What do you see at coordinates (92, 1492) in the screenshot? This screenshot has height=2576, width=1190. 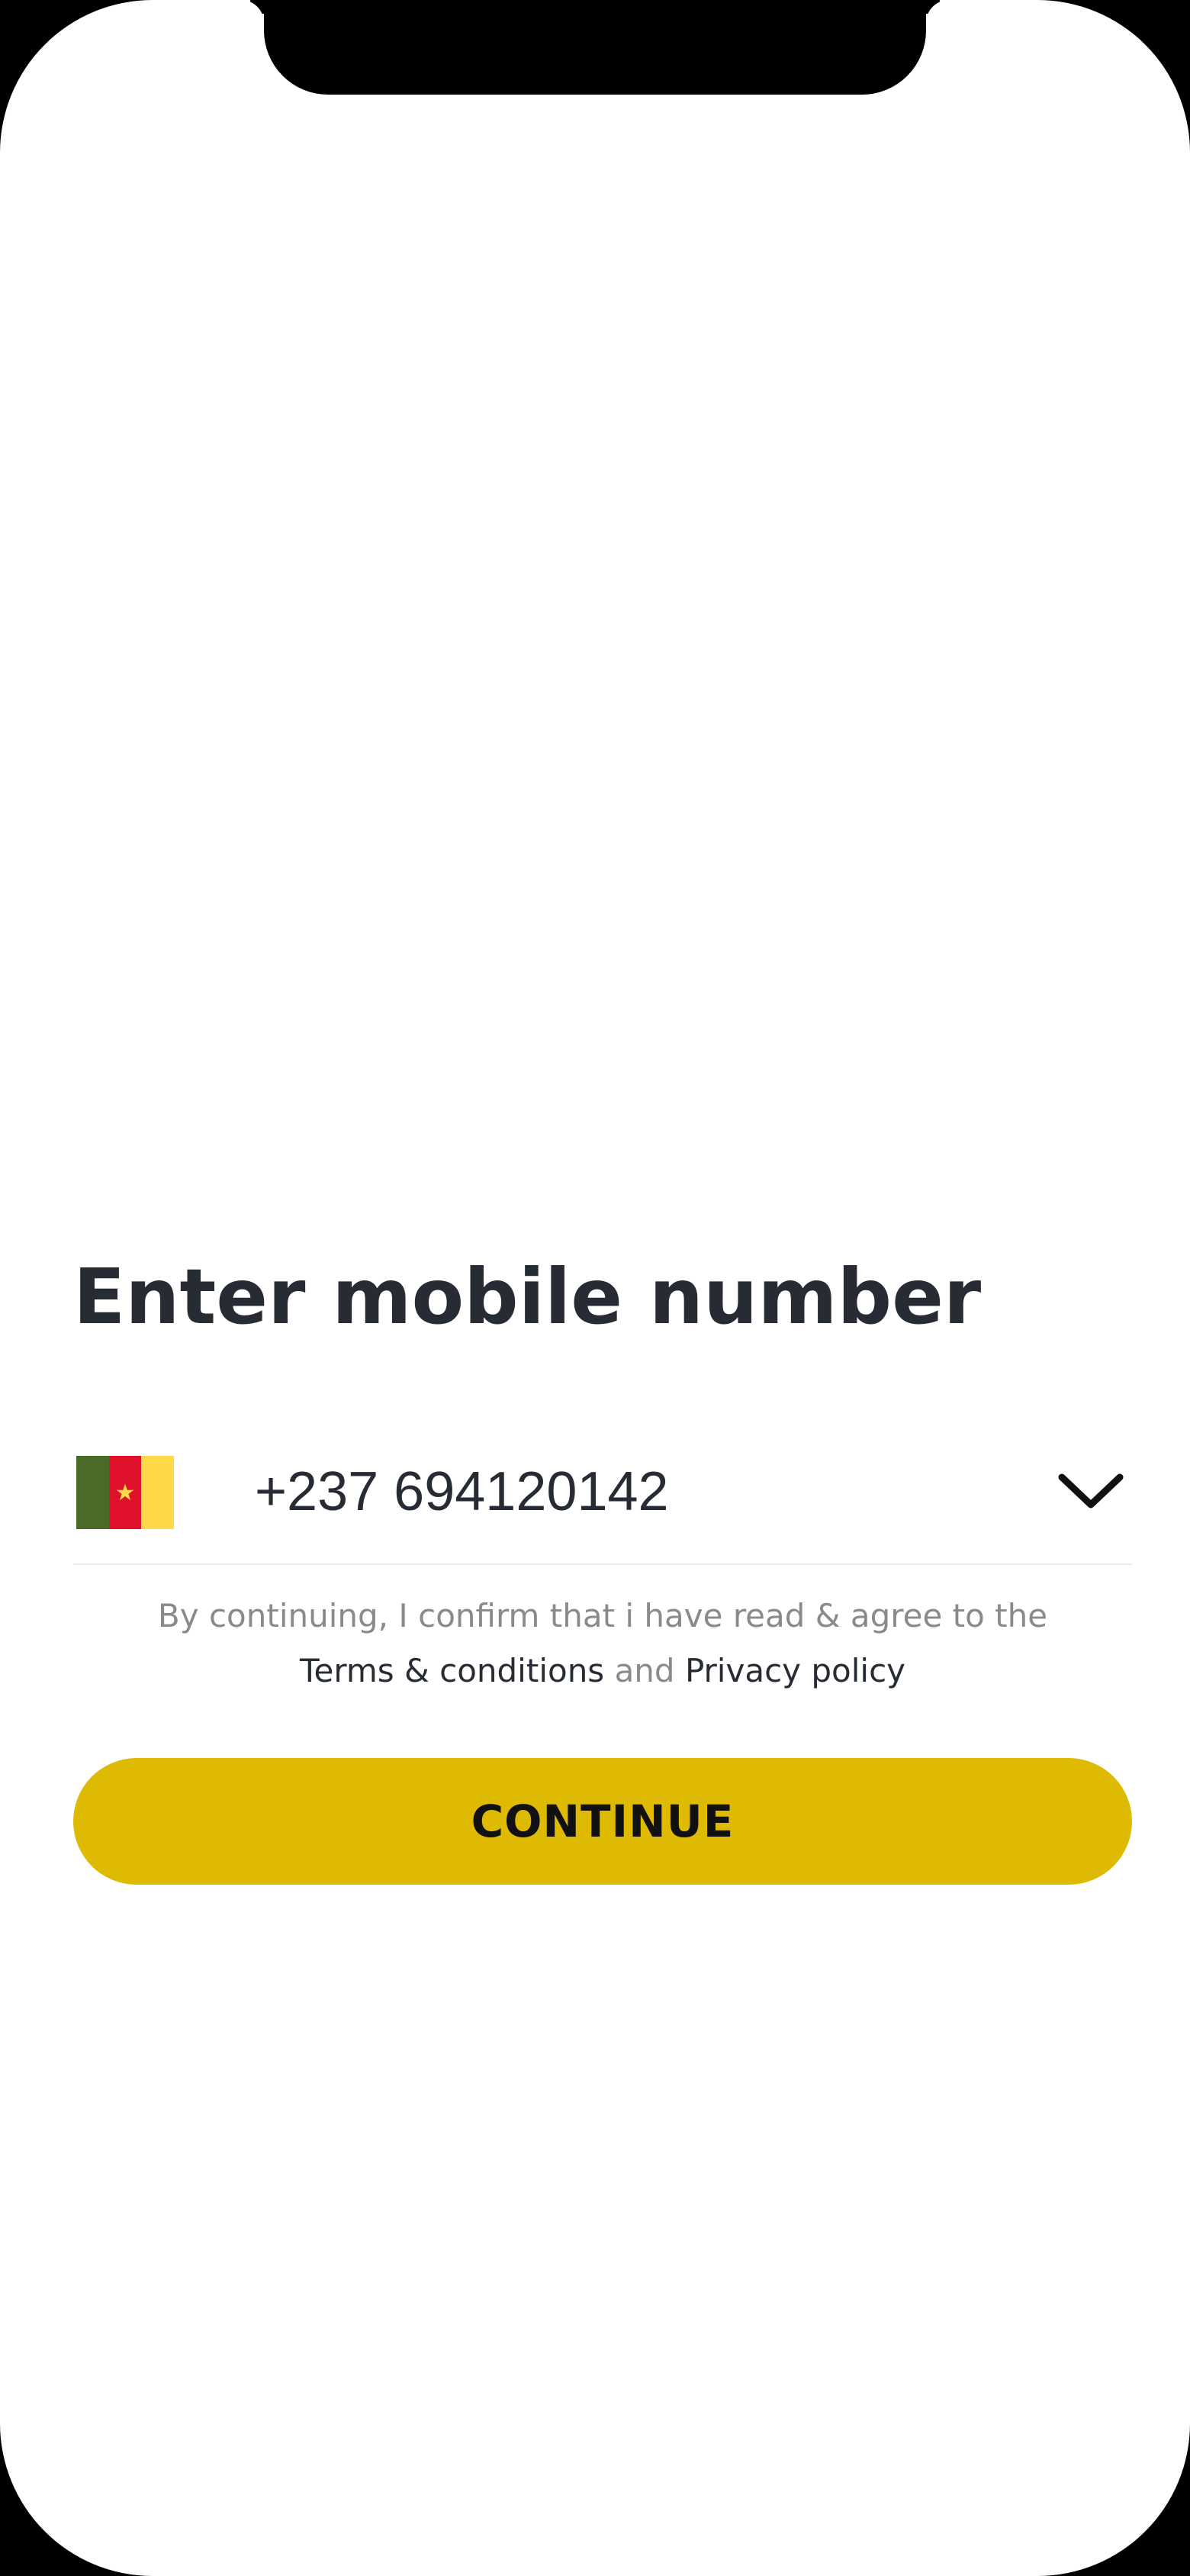 I see `flag-stripe-green` at bounding box center [92, 1492].